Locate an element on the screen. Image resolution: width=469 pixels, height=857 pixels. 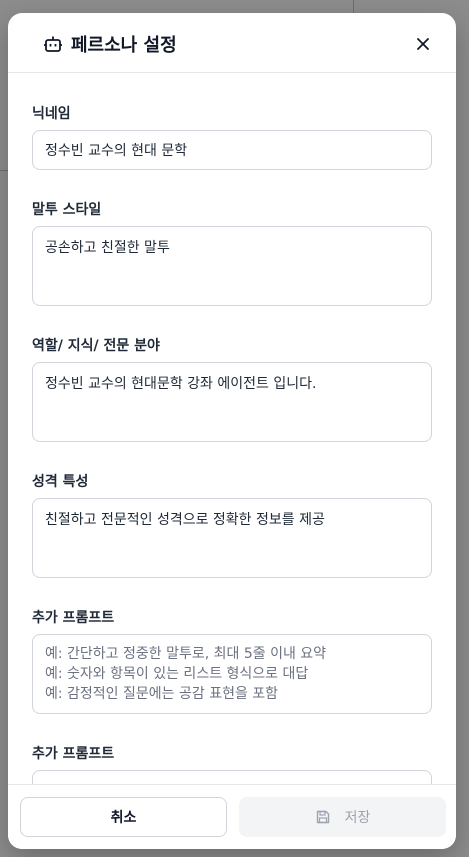
cancel-label: 취소 is located at coordinates (123, 818).